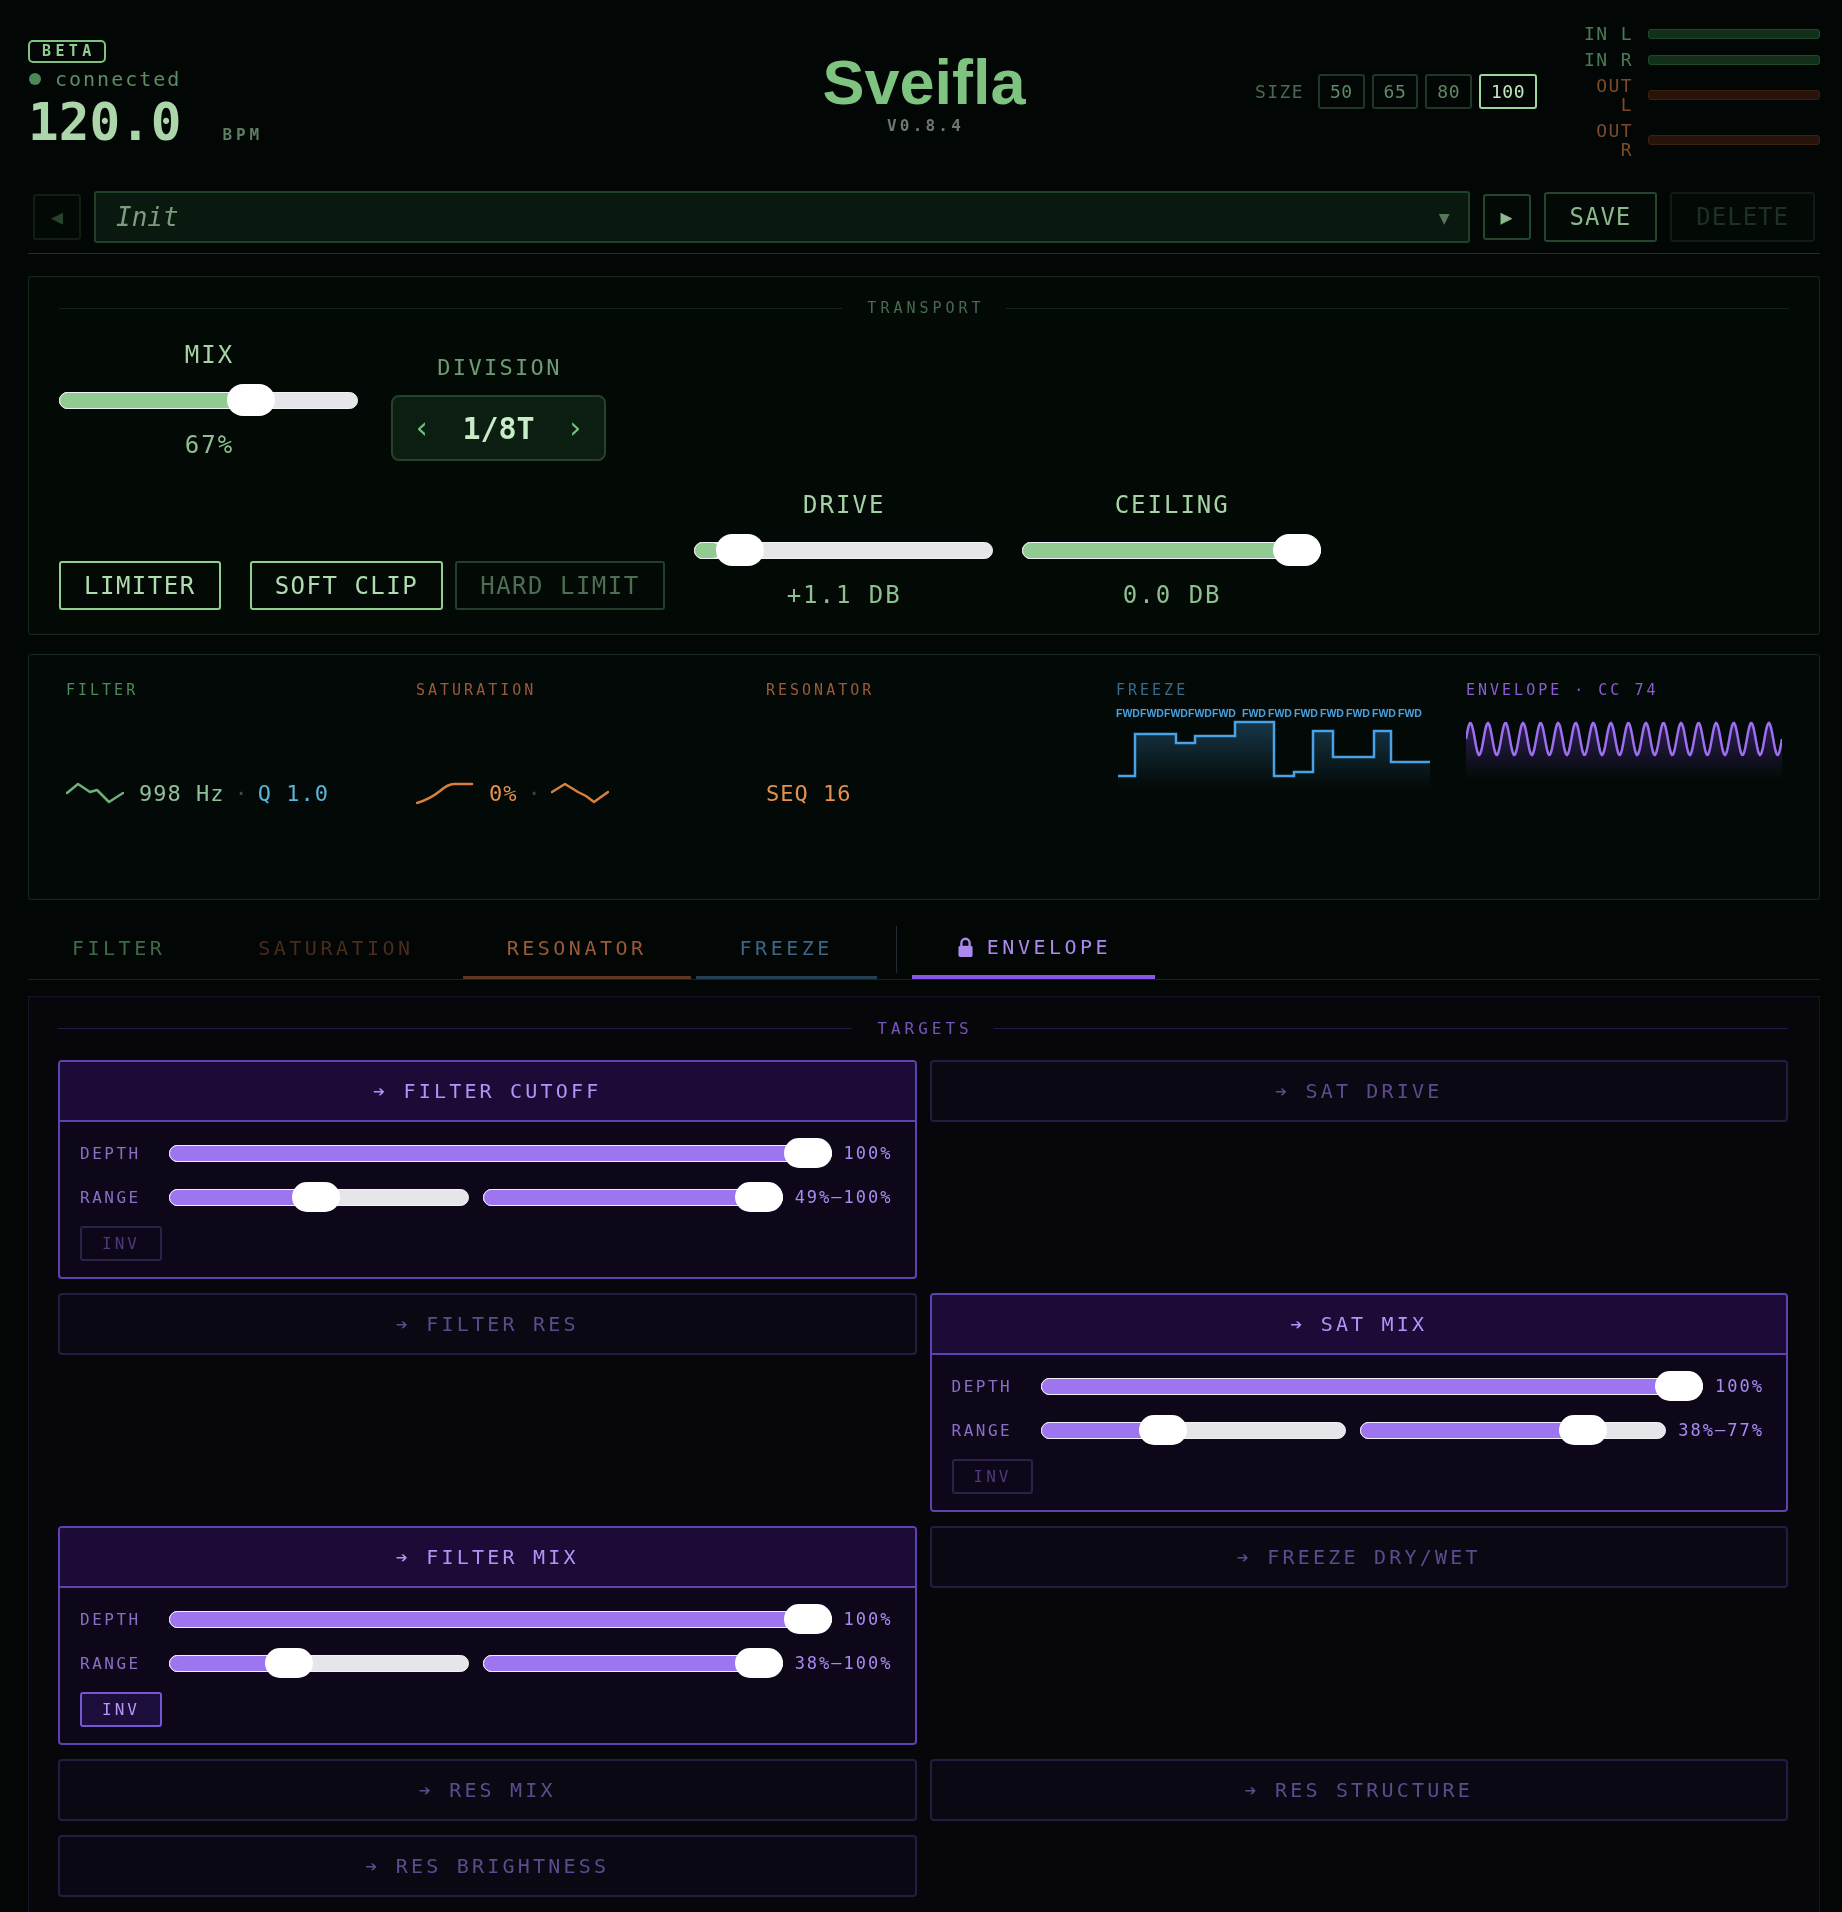 The image size is (1842, 1912). I want to click on size-option: 65, so click(1395, 91).